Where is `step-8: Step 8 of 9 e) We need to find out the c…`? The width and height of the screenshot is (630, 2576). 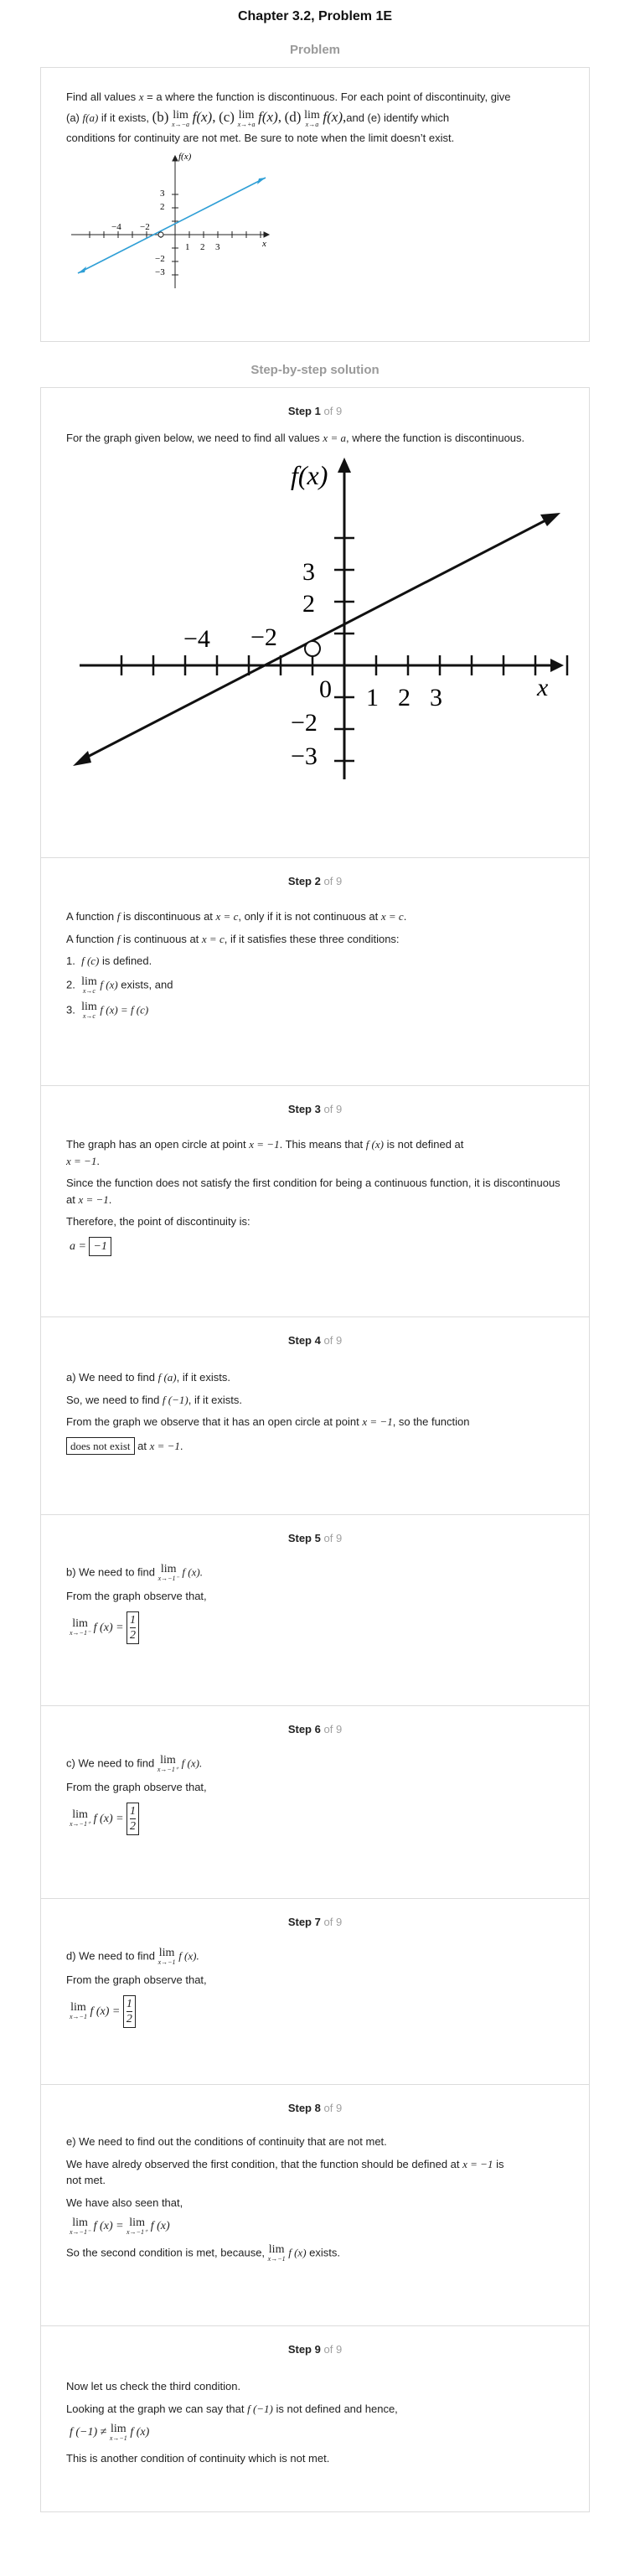 step-8: Step 8 of 9 e) We need to find out the c… is located at coordinates (315, 2204).